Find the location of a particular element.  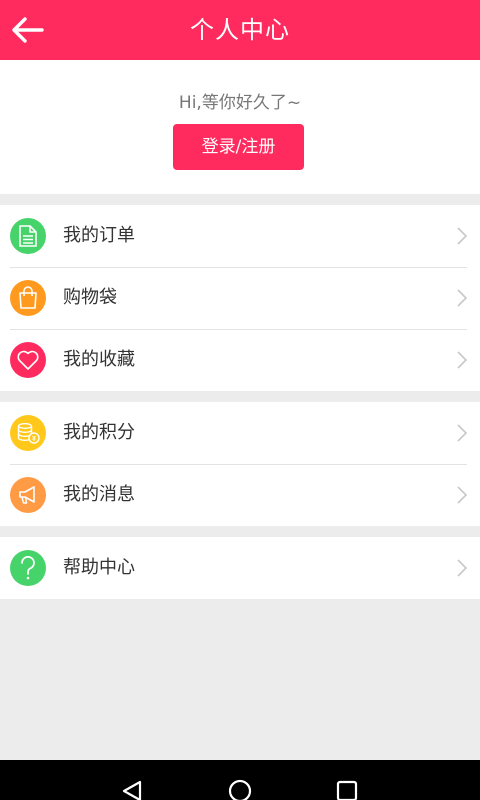

triangle-back-icon is located at coordinates (132, 790).